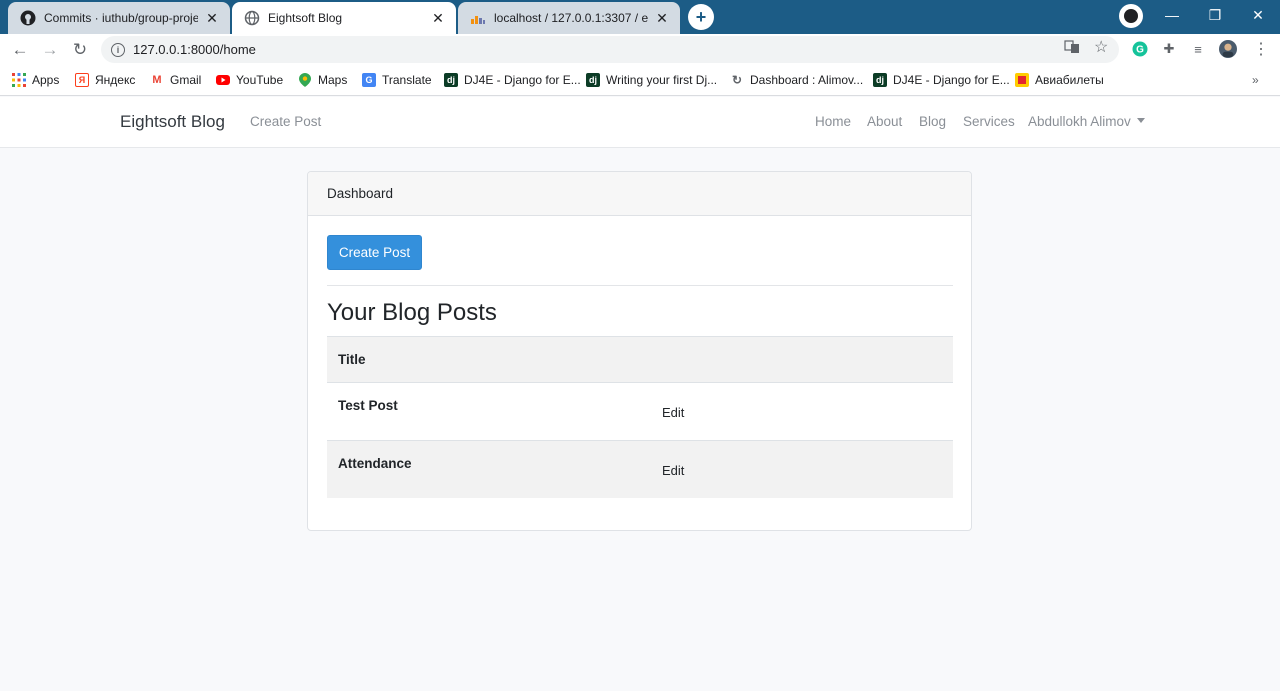 Image resolution: width=1280 pixels, height=691 pixels. What do you see at coordinates (989, 121) in the screenshot?
I see `nav-services: Services` at bounding box center [989, 121].